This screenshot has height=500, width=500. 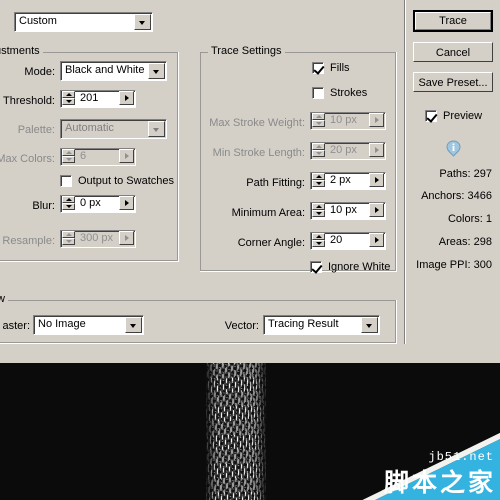 What do you see at coordinates (348, 241) in the screenshot?
I see `corner-angle-stepper: 20` at bounding box center [348, 241].